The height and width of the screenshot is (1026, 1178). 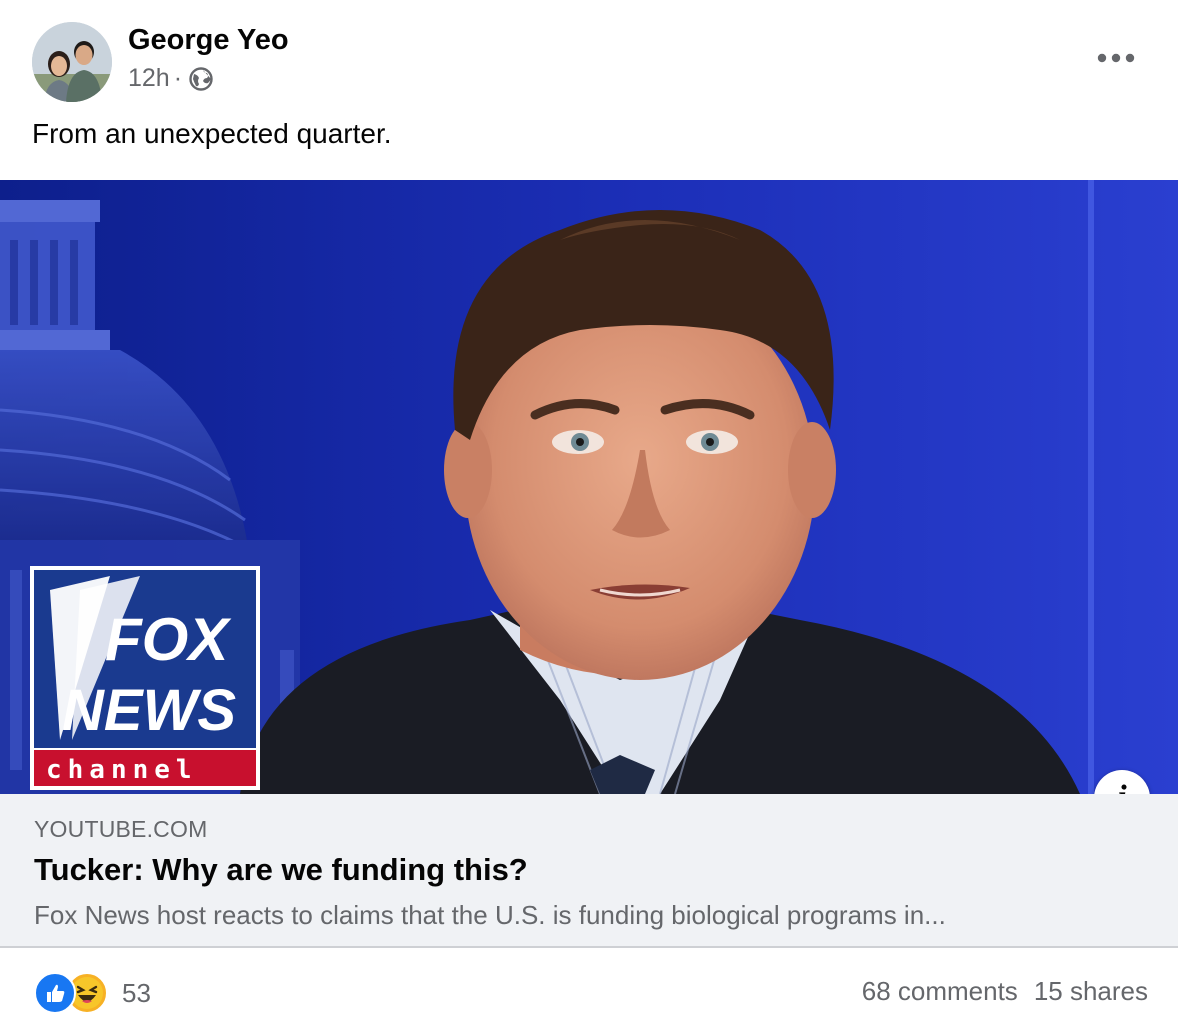 I want to click on svg-text: channel, so click(x=122, y=770).